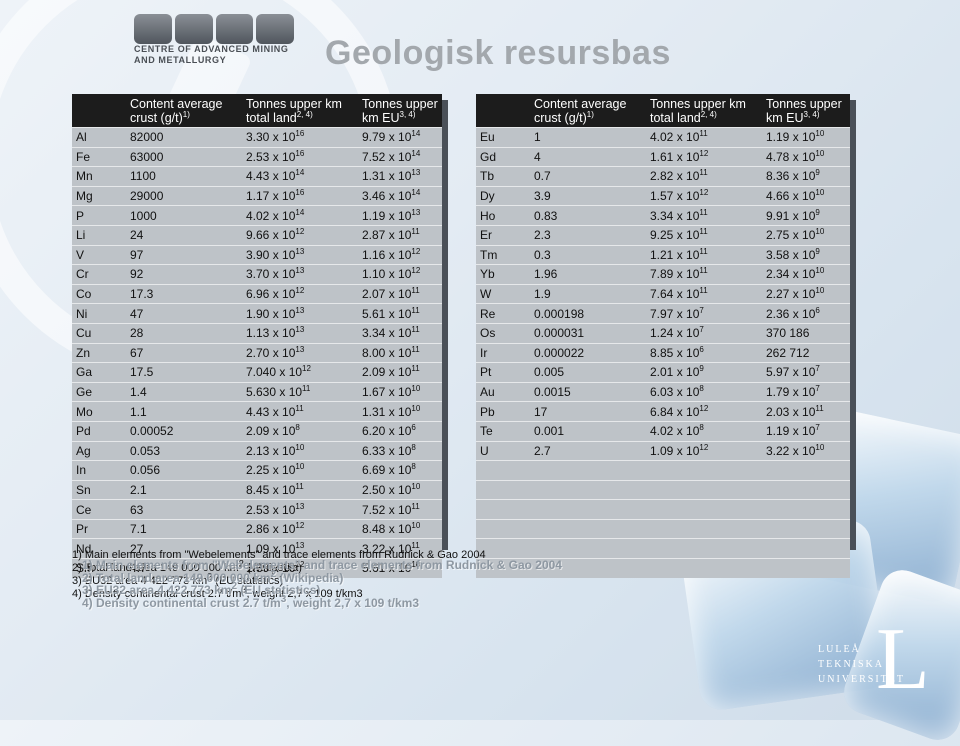 Image resolution: width=960 pixels, height=746 pixels. Describe the element at coordinates (503, 430) in the screenshot. I see `element-symbol: Te` at that location.